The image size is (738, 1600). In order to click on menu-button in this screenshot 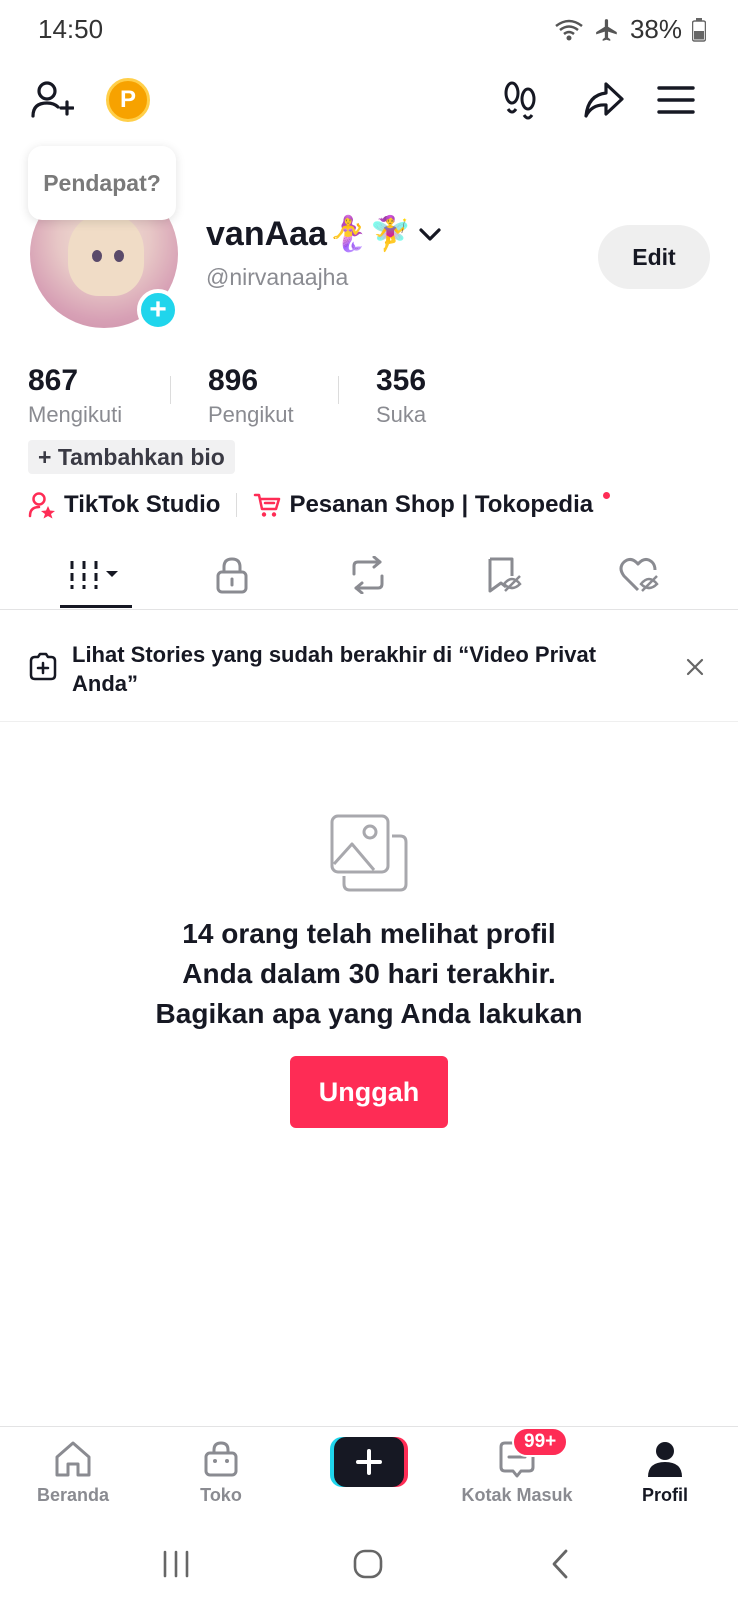, I will do `click(676, 100)`.